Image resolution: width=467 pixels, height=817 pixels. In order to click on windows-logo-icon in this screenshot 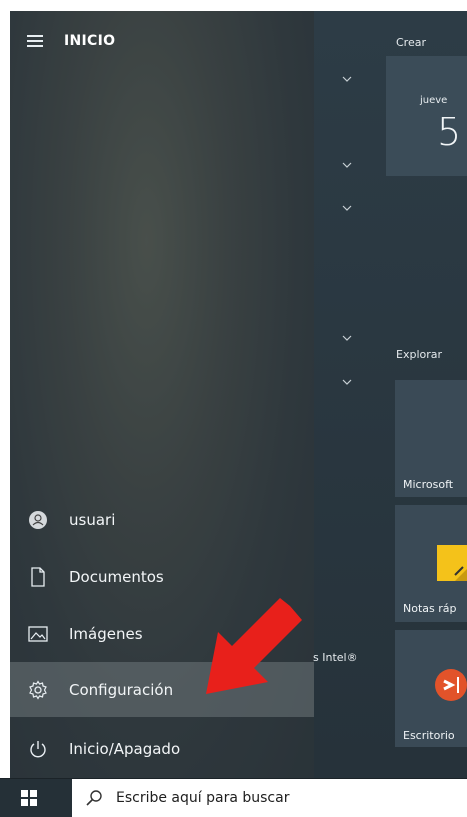, I will do `click(29, 798)`.